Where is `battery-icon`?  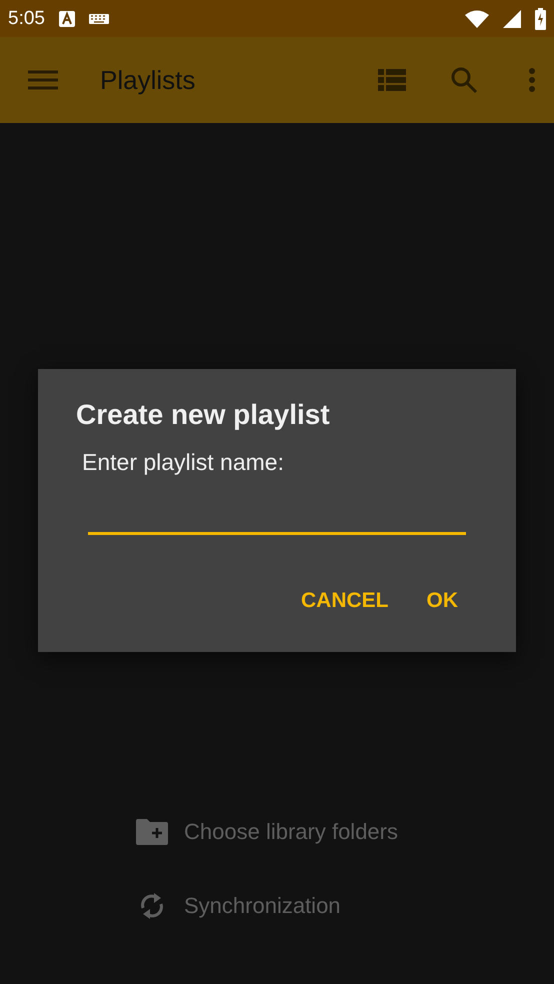
battery-icon is located at coordinates (540, 19).